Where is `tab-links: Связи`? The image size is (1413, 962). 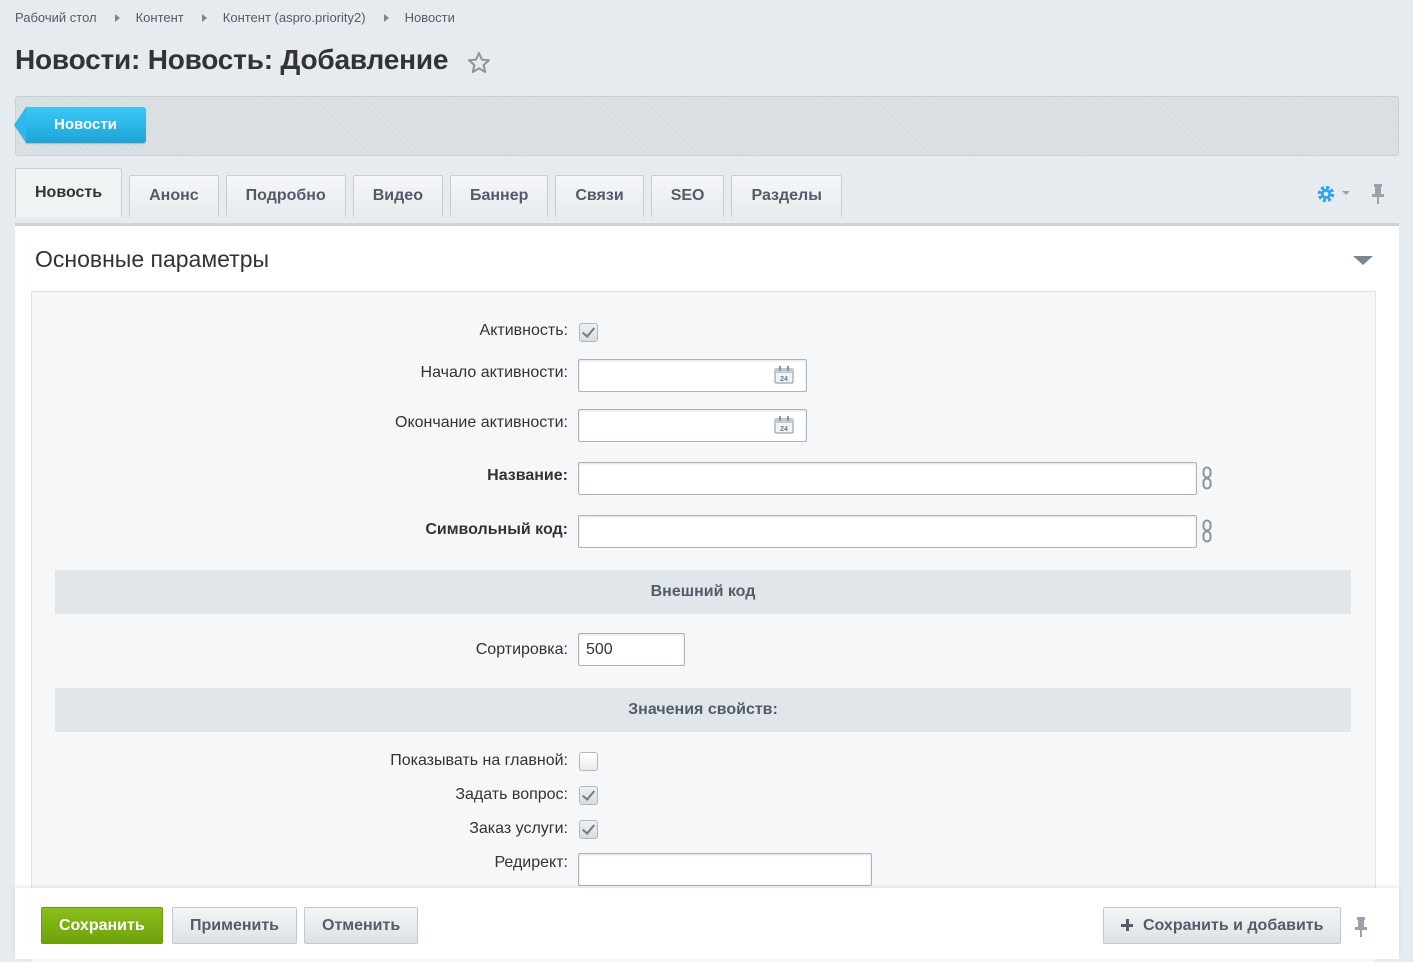 tab-links: Связи is located at coordinates (599, 196).